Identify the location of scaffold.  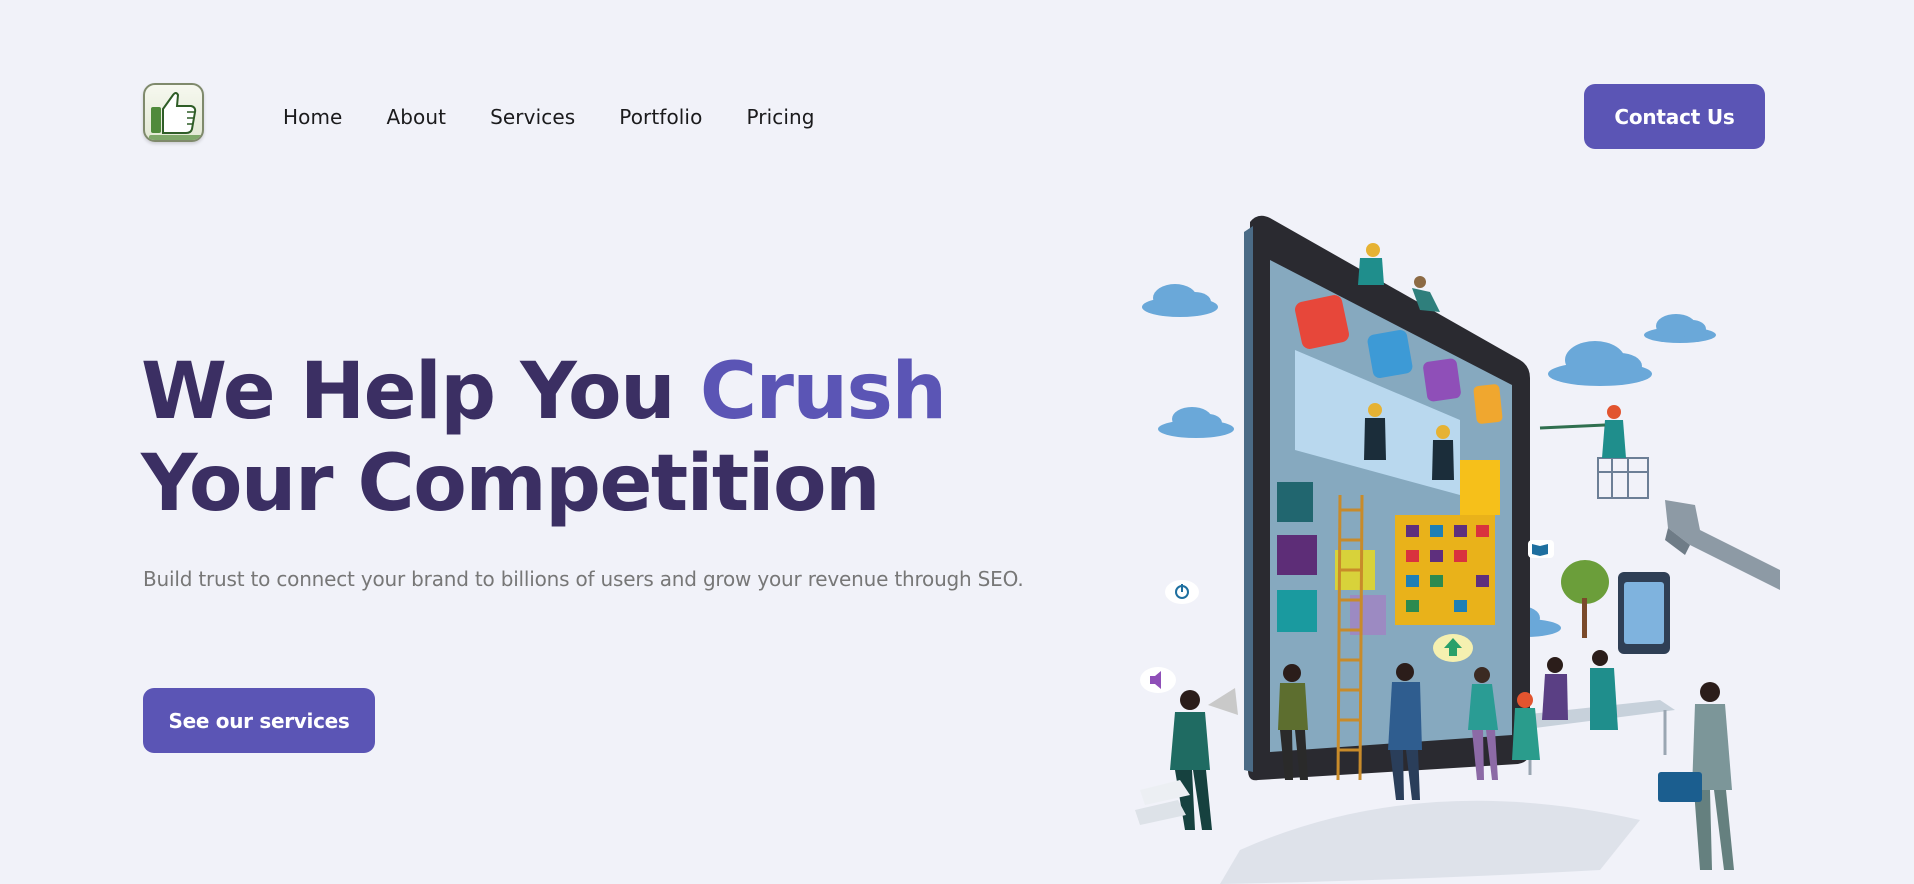
(1623, 478).